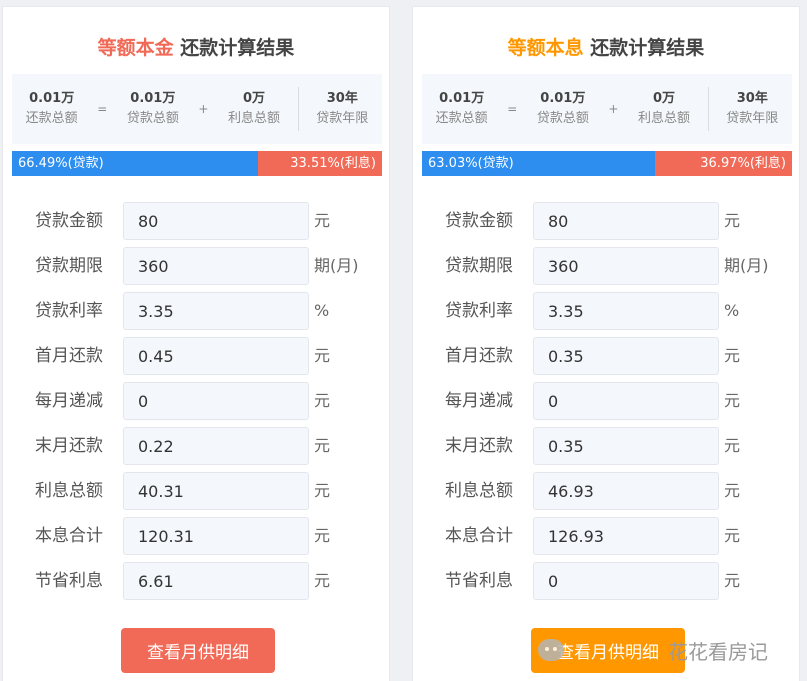 The image size is (807, 681). I want to click on watermark-text: 花花看房记, so click(718, 651).